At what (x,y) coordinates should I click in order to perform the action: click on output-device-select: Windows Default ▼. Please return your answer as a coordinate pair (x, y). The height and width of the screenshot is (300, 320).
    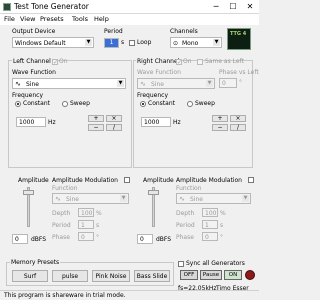
    Looking at the image, I should click on (53, 42).